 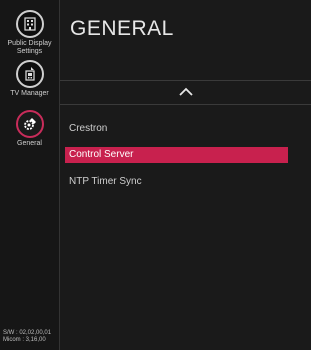 I want to click on software-version: S/W : 02,02,00,01, so click(x=27, y=333).